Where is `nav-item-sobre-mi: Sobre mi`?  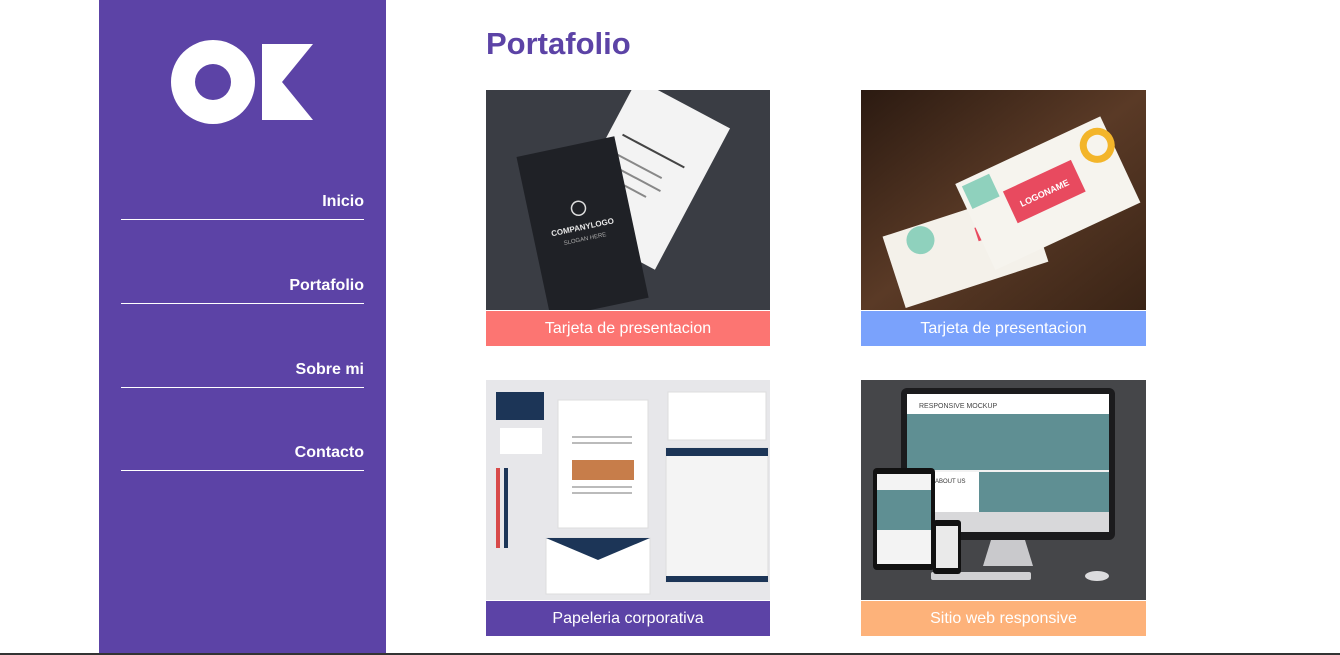
nav-item-sobre-mi: Sobre mi is located at coordinates (242, 374).